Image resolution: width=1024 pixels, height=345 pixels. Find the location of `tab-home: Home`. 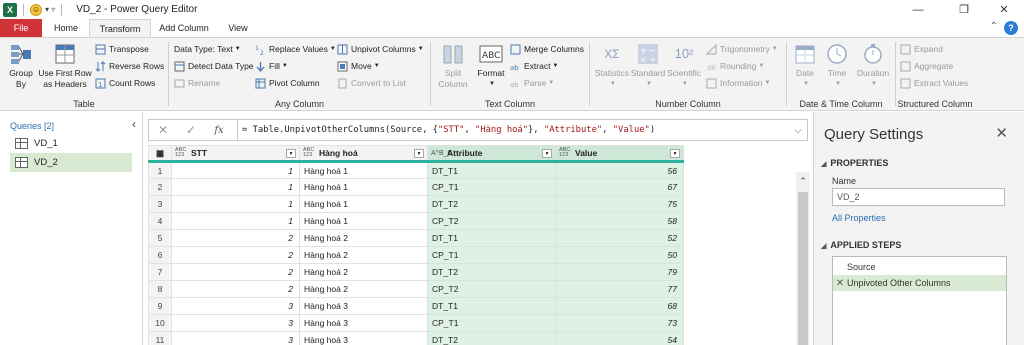

tab-home: Home is located at coordinates (66, 28).